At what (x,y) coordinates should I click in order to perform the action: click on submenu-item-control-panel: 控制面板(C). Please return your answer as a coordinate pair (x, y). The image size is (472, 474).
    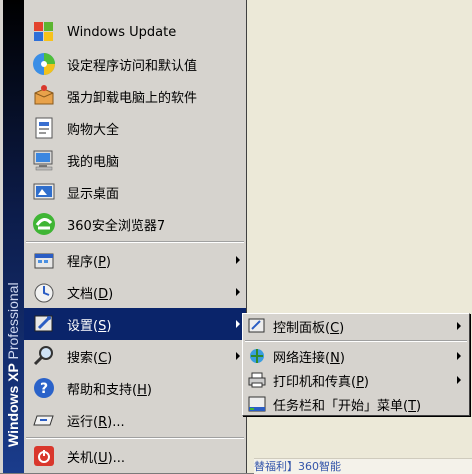
    Looking at the image, I should click on (356, 326).